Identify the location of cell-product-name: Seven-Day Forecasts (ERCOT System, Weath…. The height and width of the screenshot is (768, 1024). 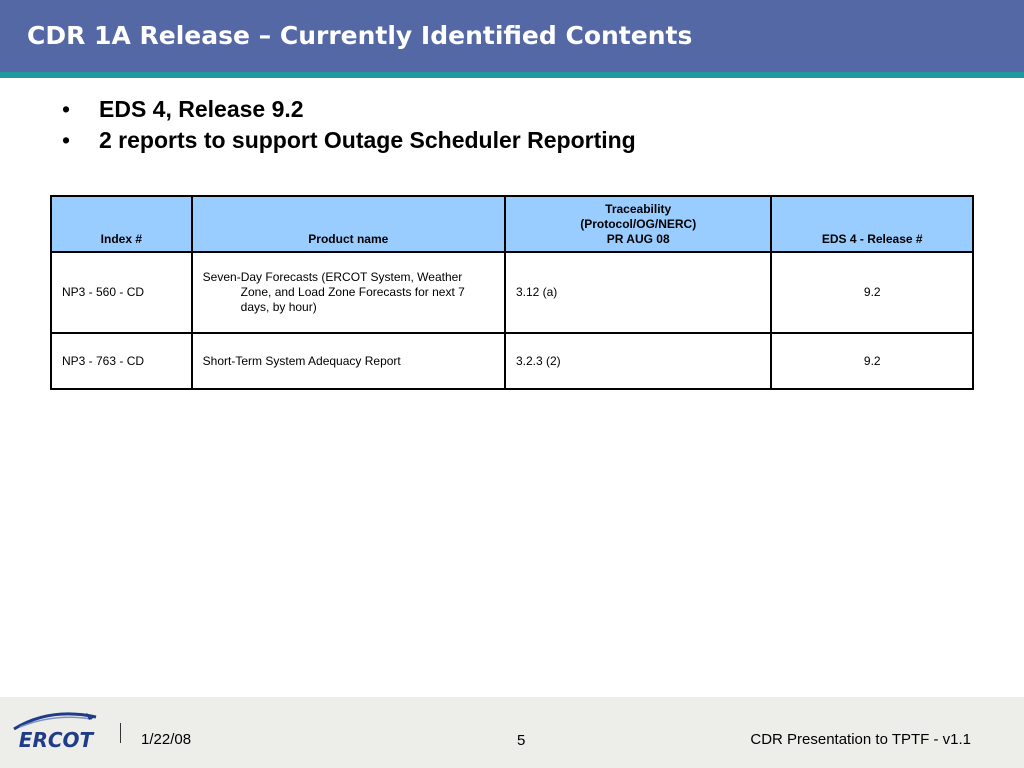
(348, 292).